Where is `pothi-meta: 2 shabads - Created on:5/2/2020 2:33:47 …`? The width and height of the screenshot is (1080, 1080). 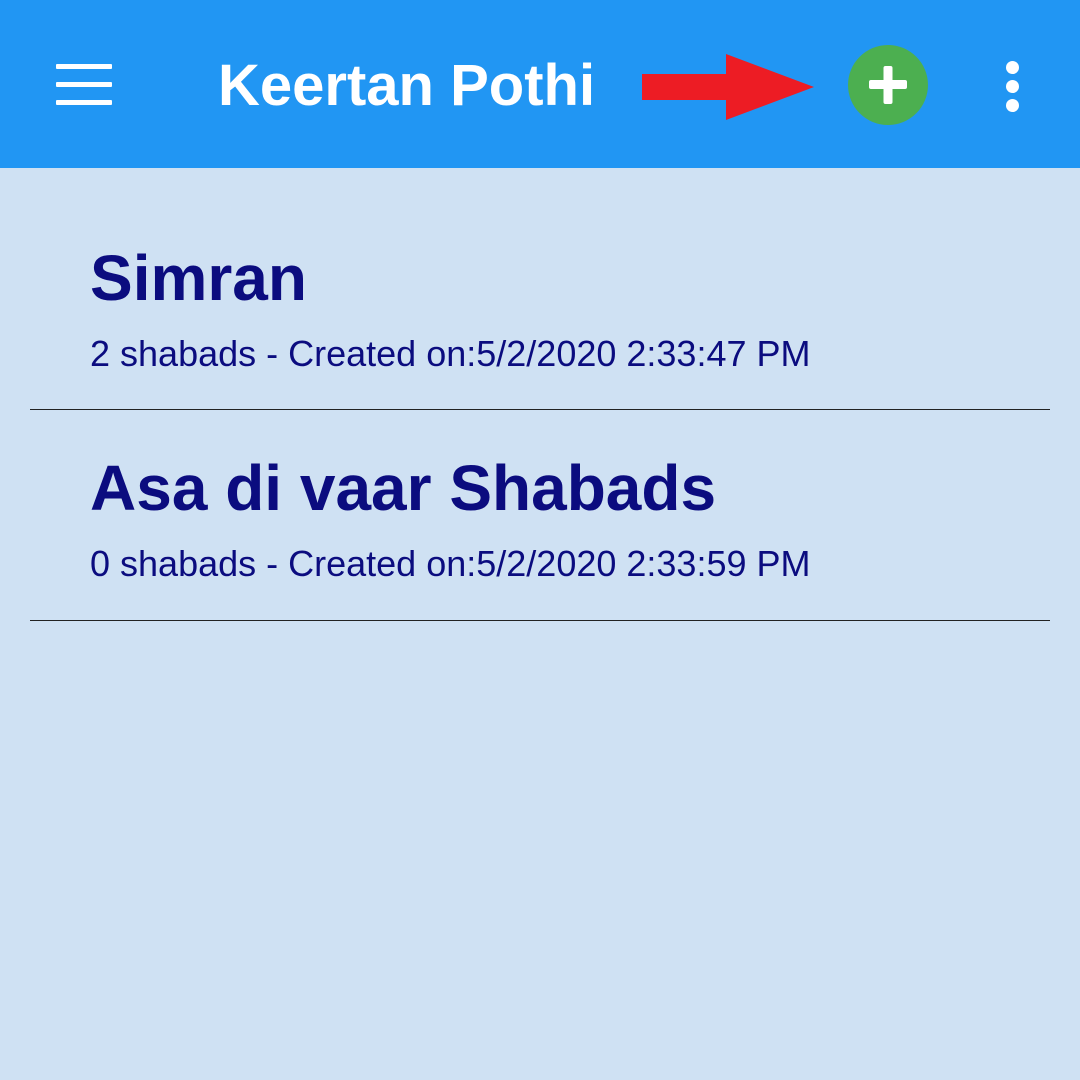 pothi-meta: 2 shabads - Created on:5/2/2020 2:33:47 … is located at coordinates (450, 353).